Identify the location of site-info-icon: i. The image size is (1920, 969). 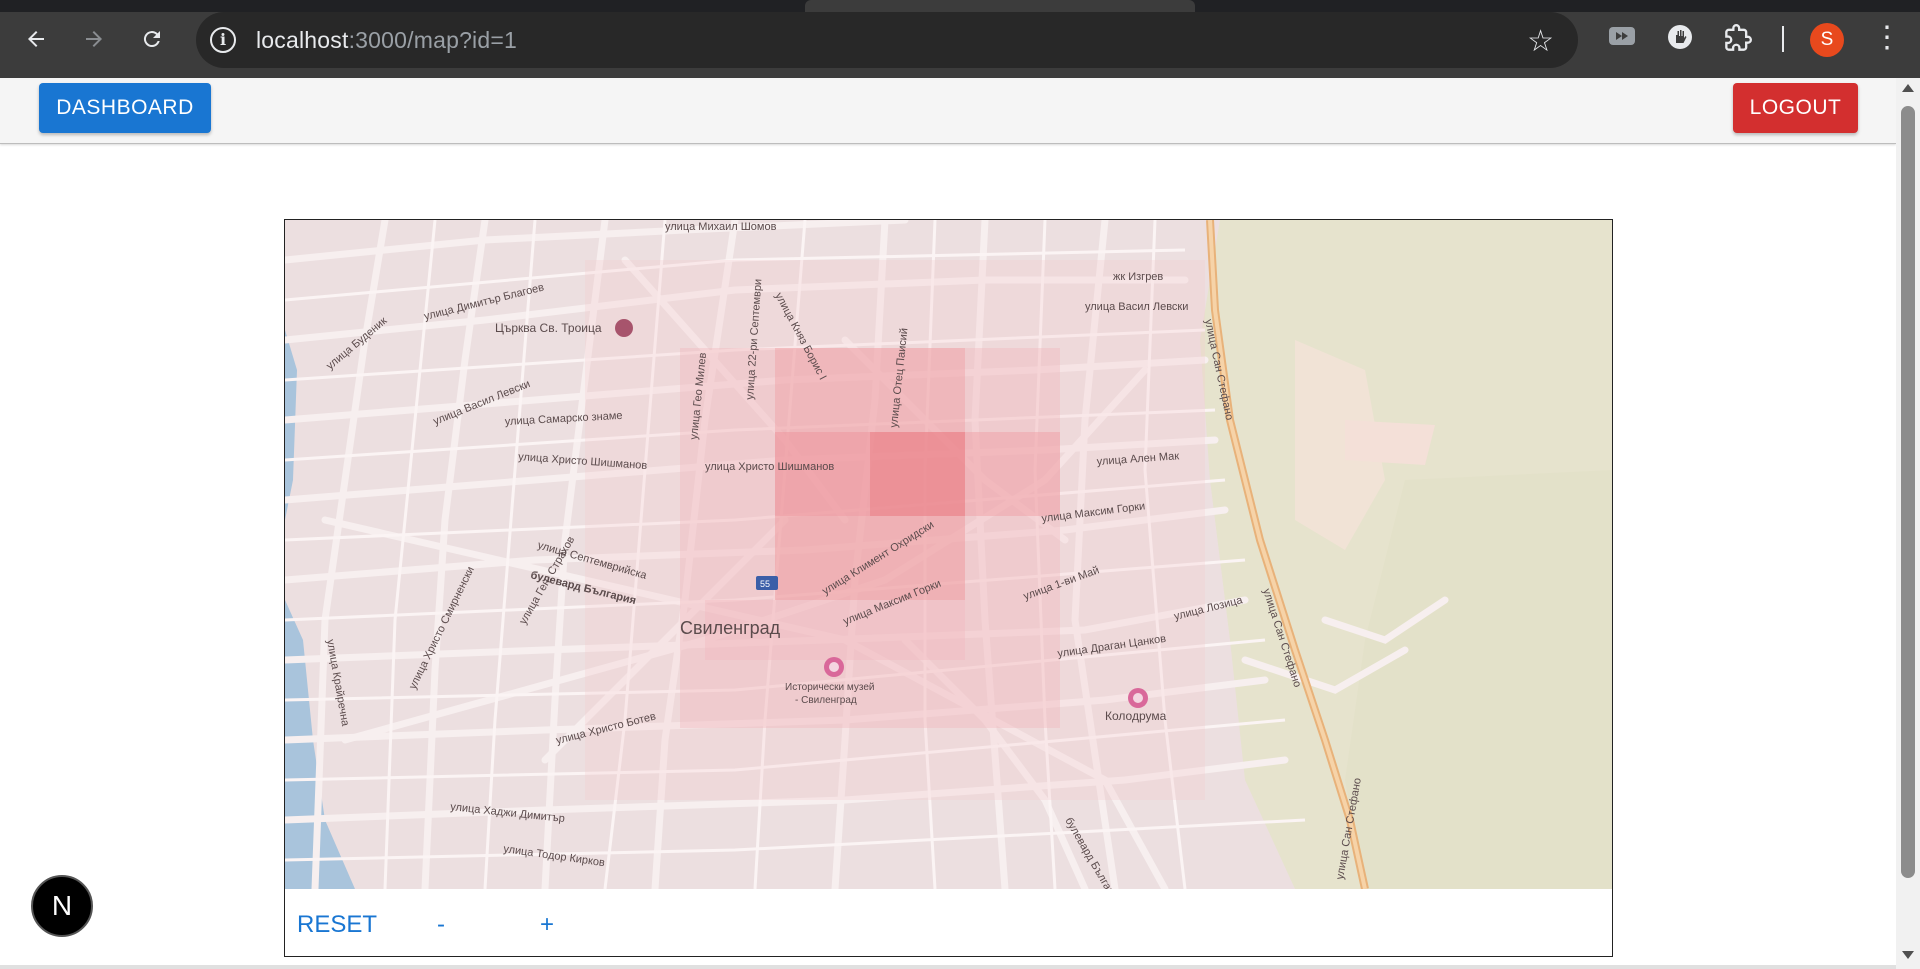
(223, 40).